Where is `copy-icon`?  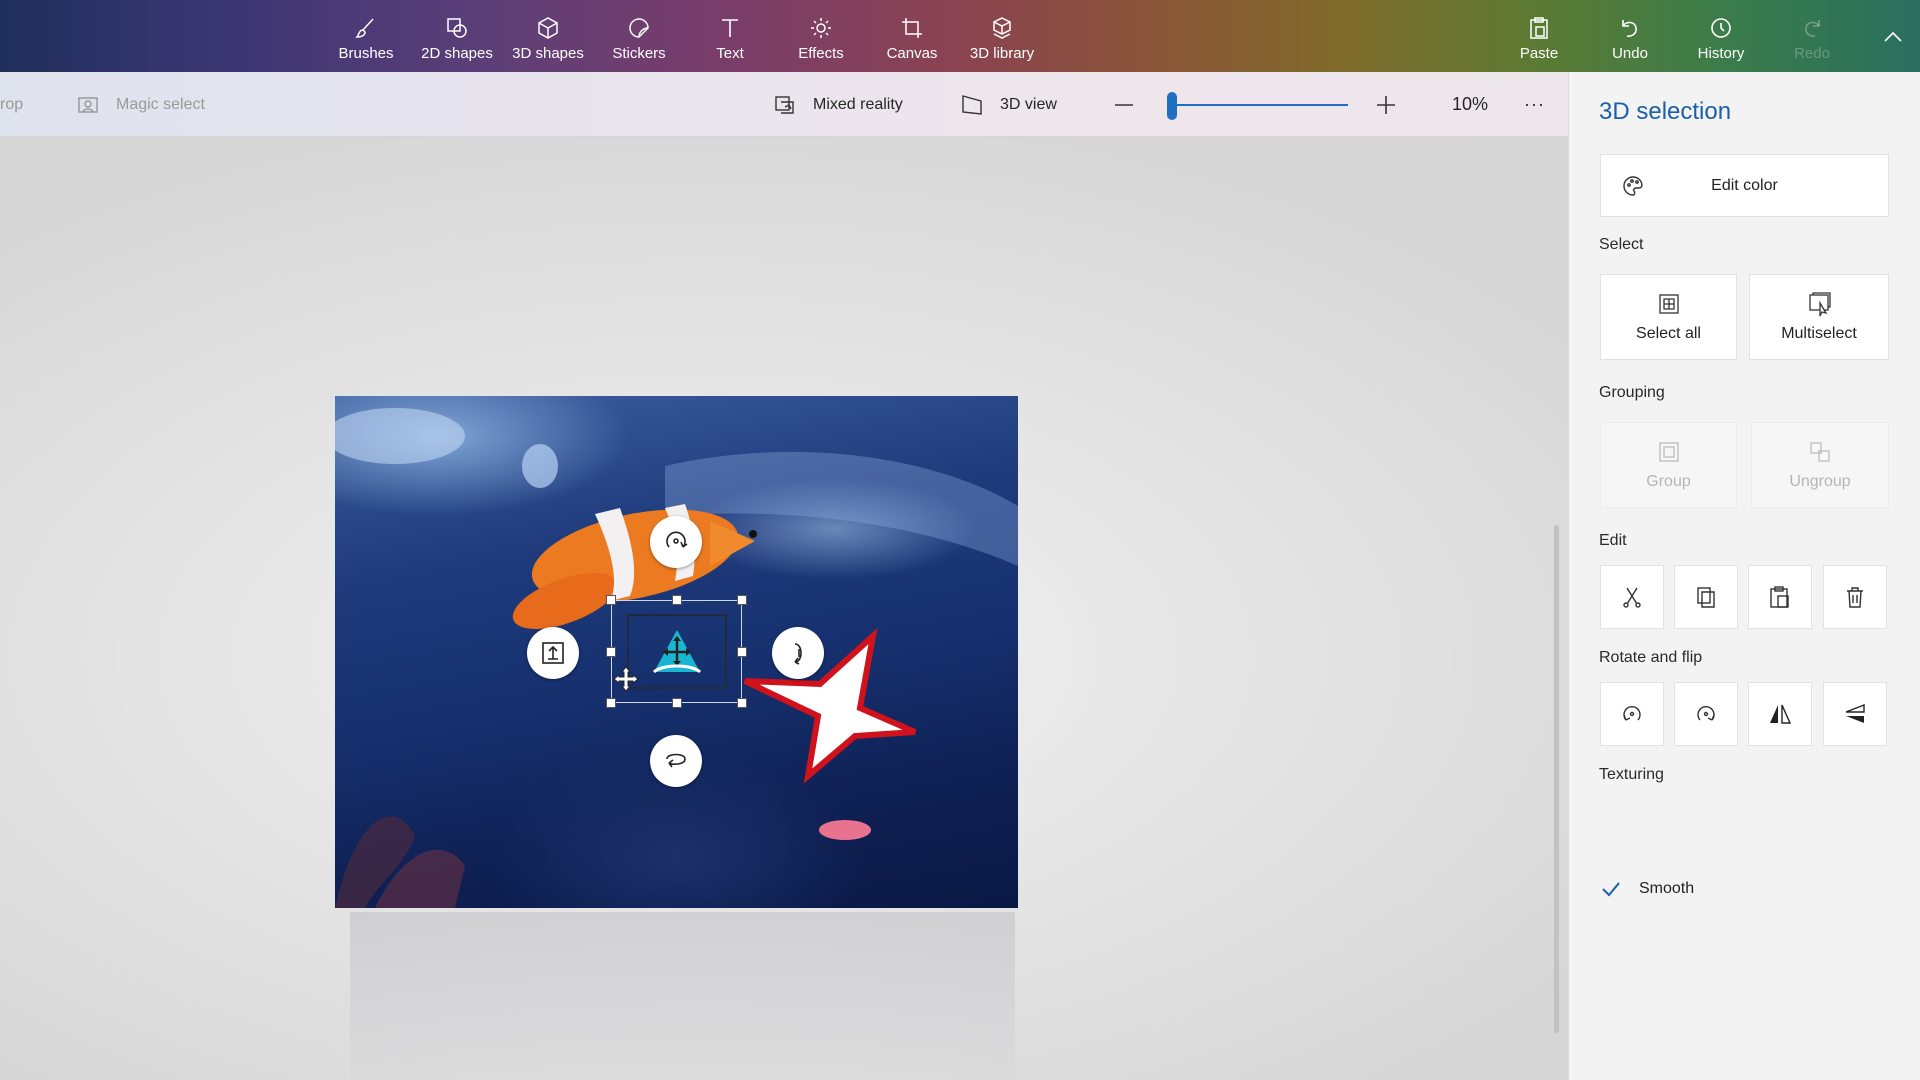 copy-icon is located at coordinates (1706, 597).